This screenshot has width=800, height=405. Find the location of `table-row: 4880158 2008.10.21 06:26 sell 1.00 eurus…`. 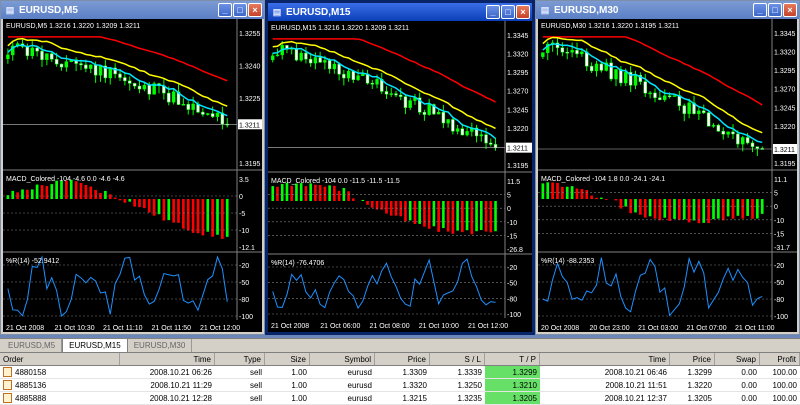

table-row: 4880158 2008.10.21 06:26 sell 1.00 eurus… is located at coordinates (400, 372).